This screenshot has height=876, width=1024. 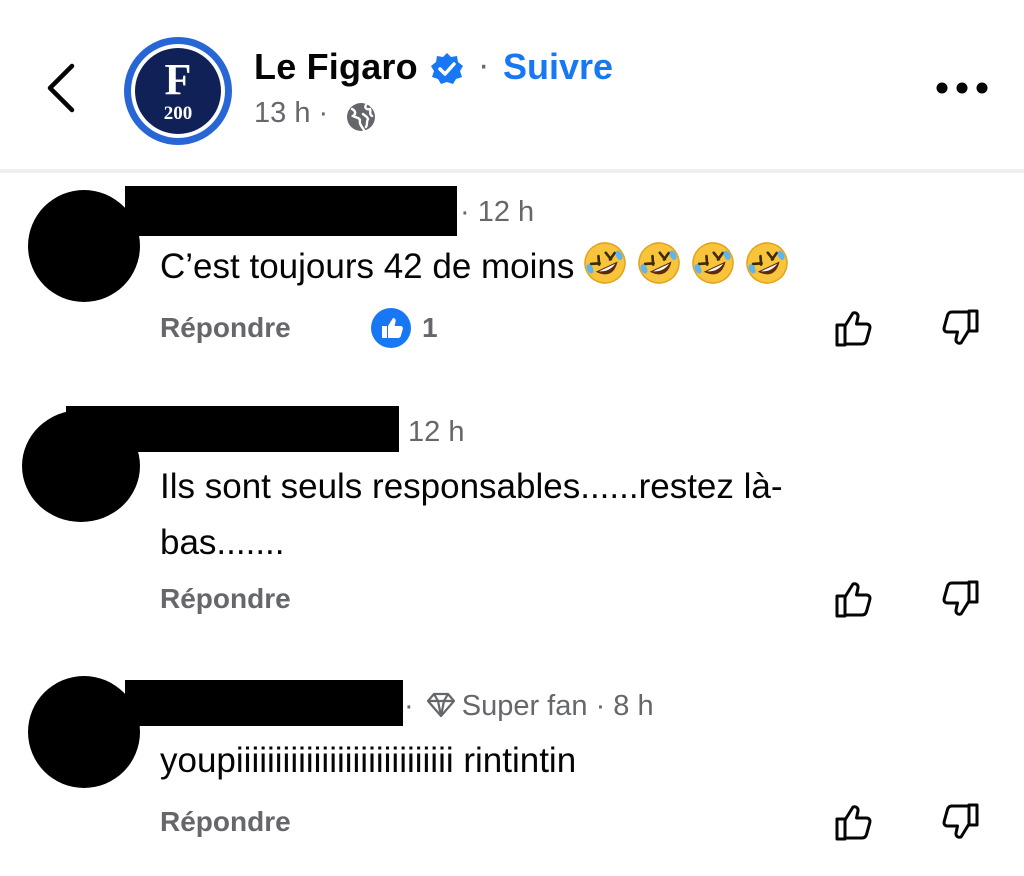 What do you see at coordinates (63, 88) in the screenshot?
I see `back-button` at bounding box center [63, 88].